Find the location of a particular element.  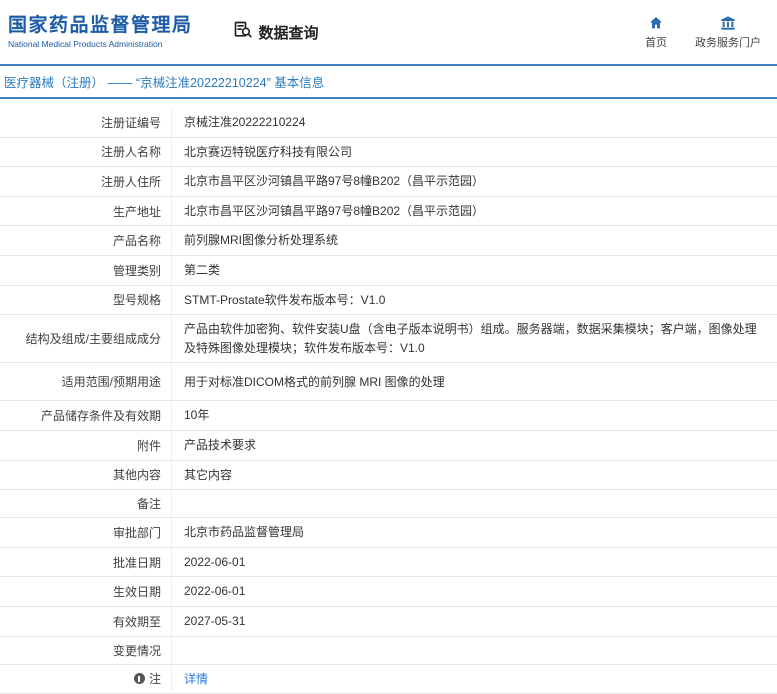

nav-home-label: 首页 is located at coordinates (656, 42).